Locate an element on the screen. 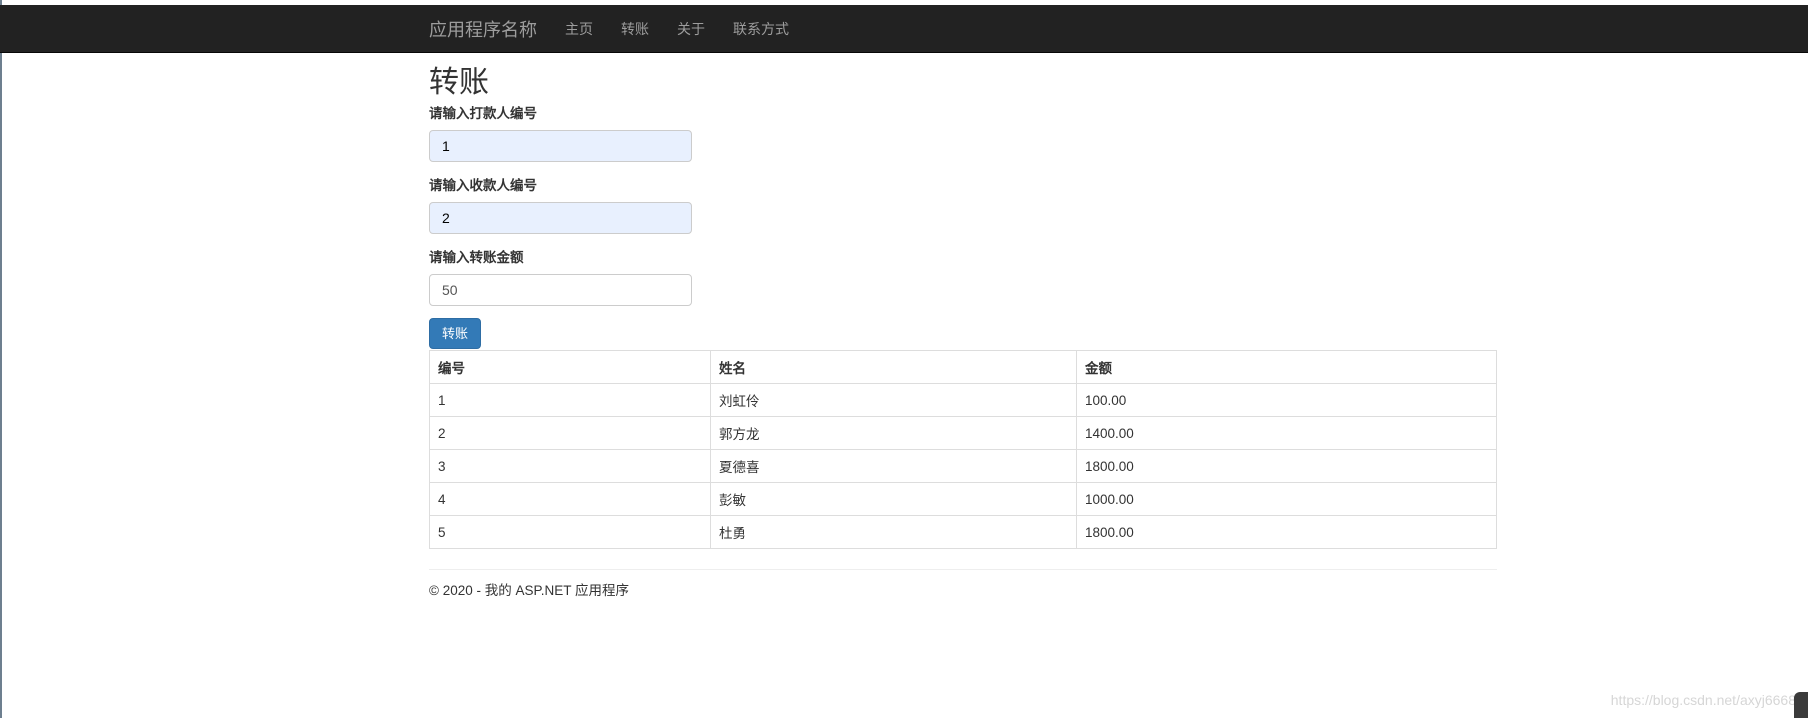  cell-id: 3 is located at coordinates (570, 466).